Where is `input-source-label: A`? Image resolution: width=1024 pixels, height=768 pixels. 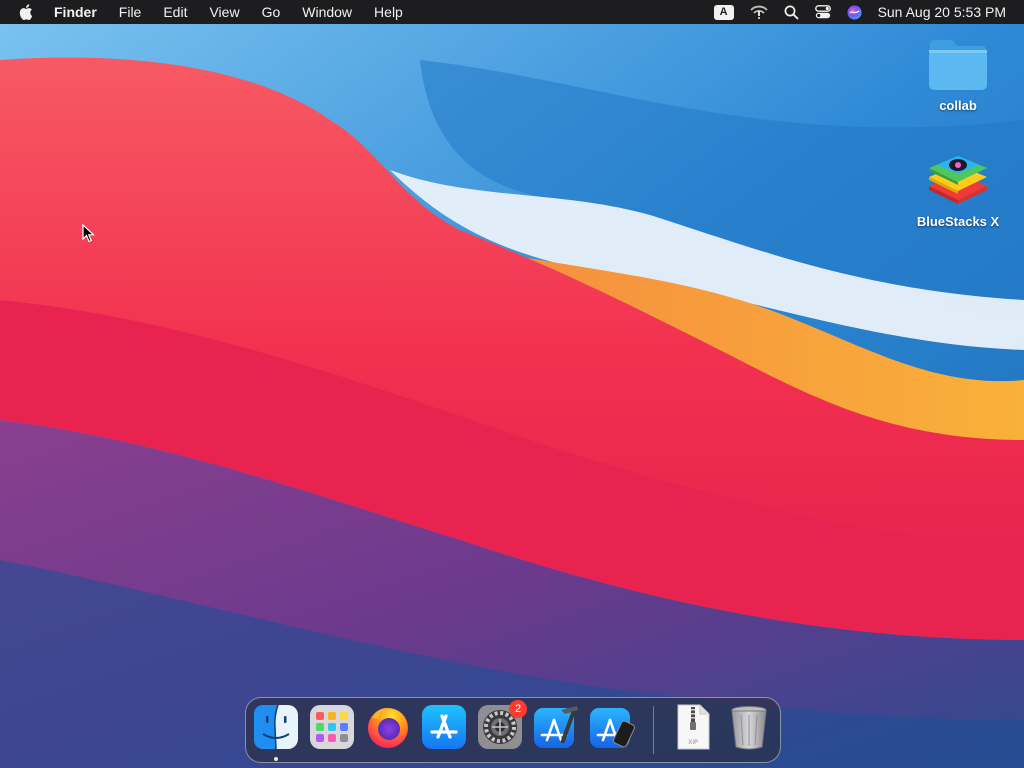 input-source-label: A is located at coordinates (723, 12).